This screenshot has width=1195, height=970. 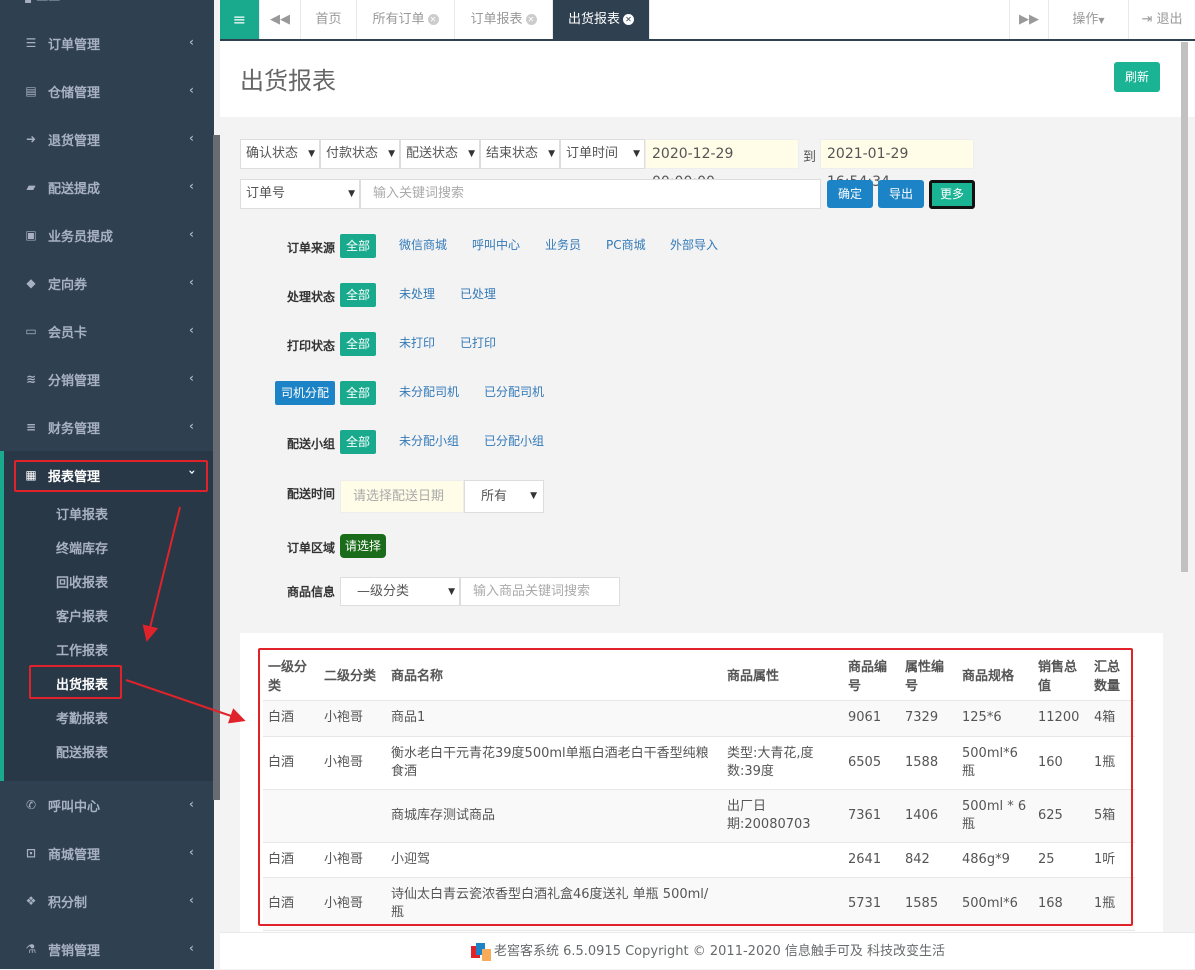 I want to click on arrow-to-table, so click(x=185, y=701).